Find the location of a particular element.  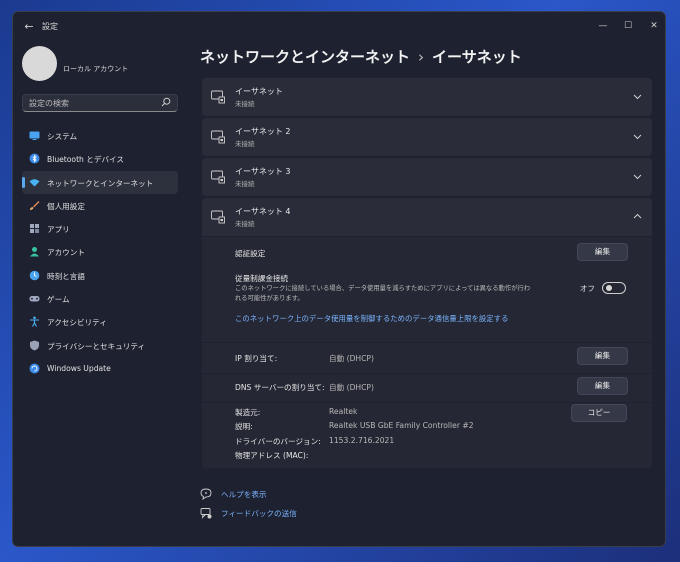

auth-settings-label: 認証設定 is located at coordinates (250, 253).